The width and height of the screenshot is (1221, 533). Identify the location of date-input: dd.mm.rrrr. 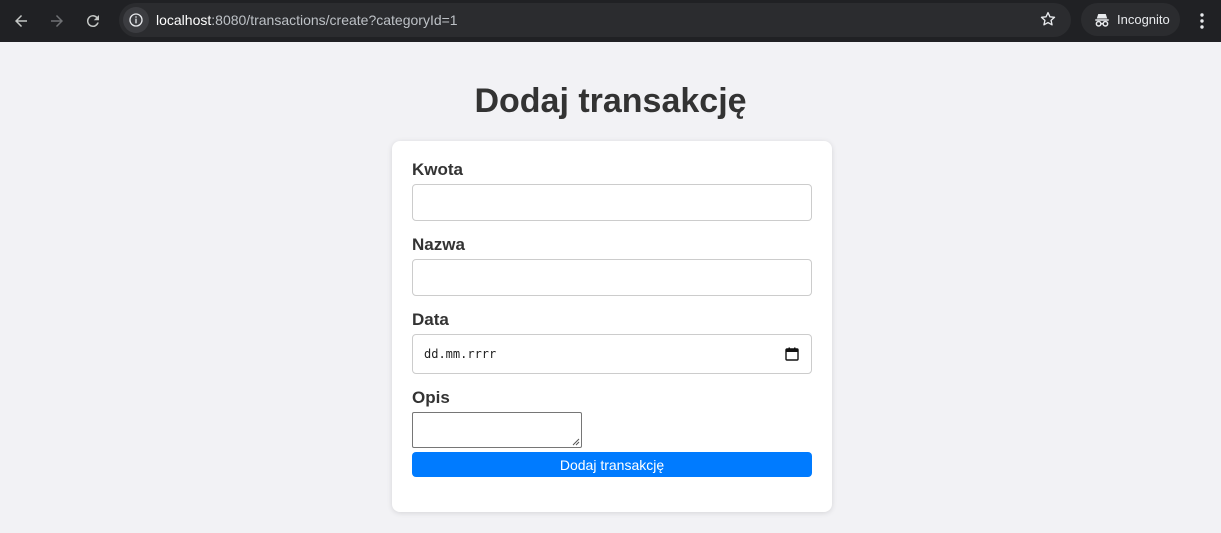
(612, 354).